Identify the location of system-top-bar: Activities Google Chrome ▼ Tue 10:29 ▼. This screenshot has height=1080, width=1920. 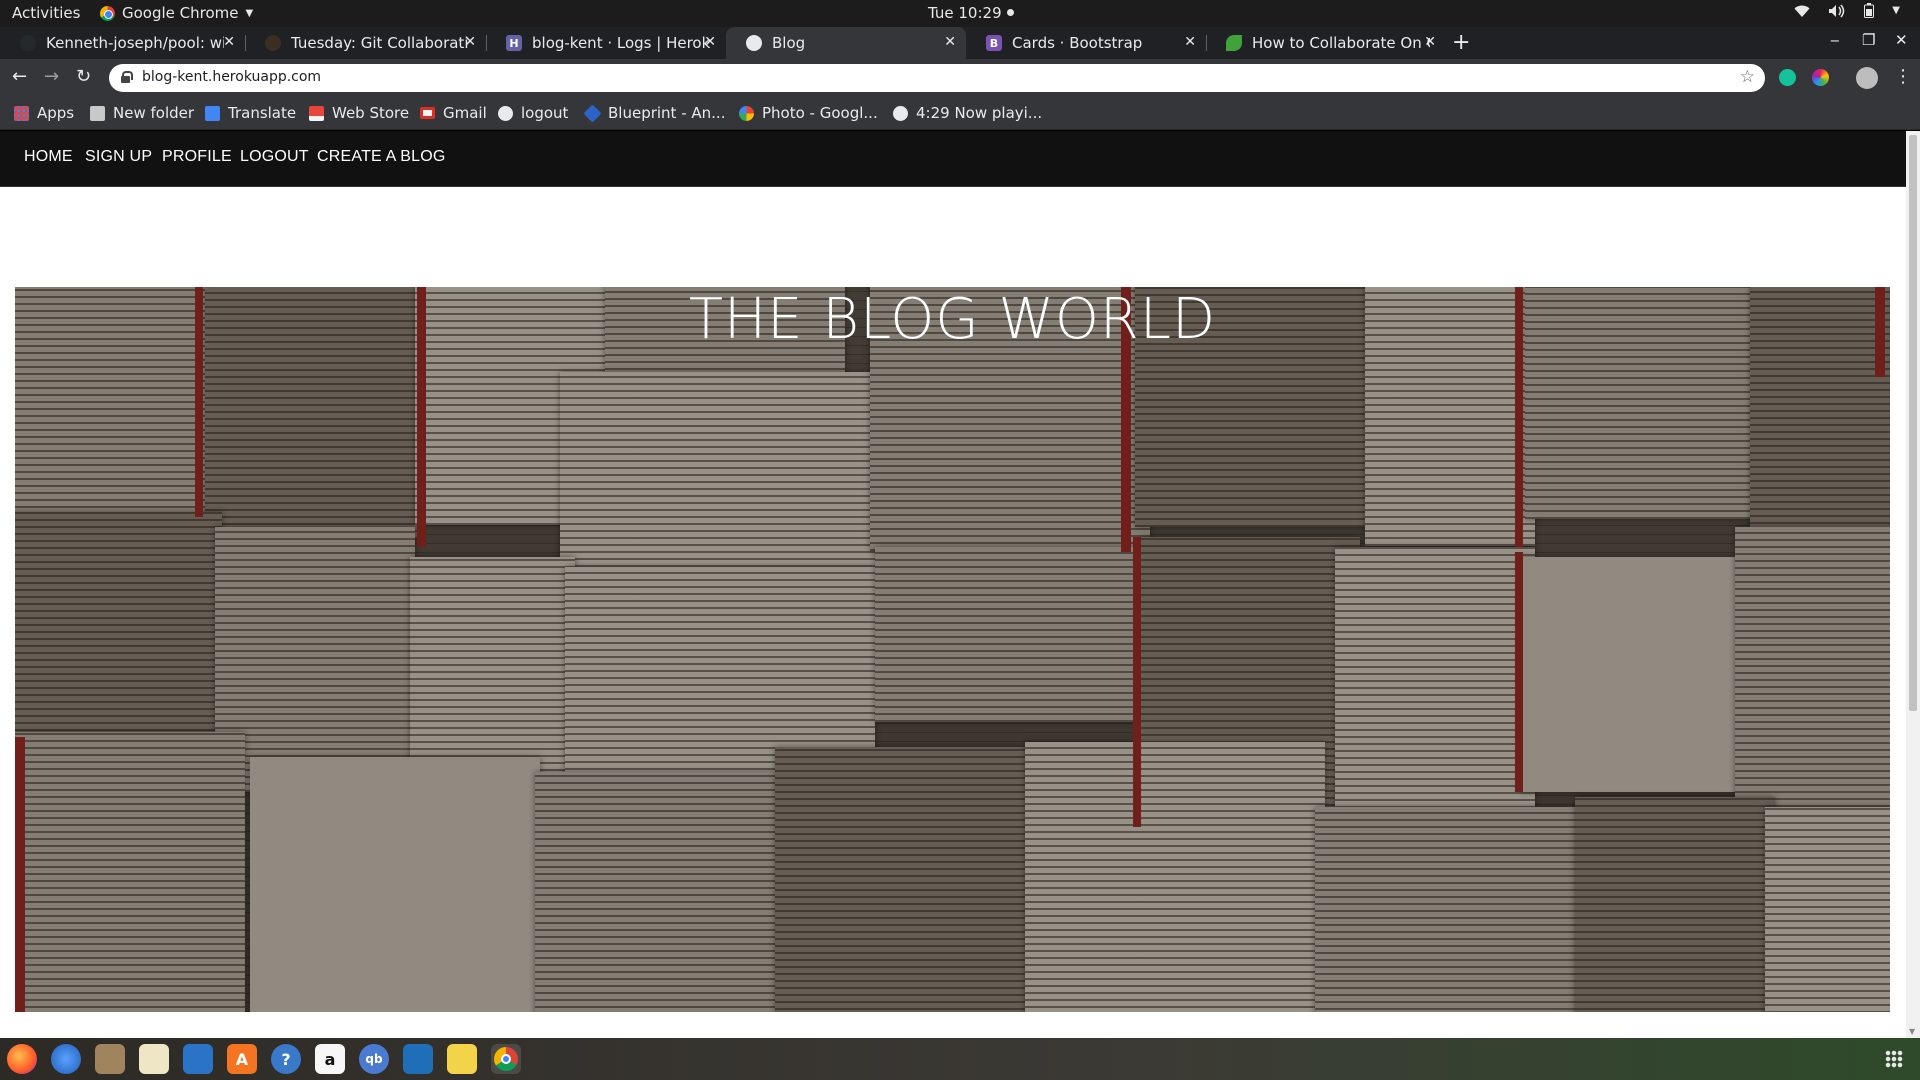
(960, 13).